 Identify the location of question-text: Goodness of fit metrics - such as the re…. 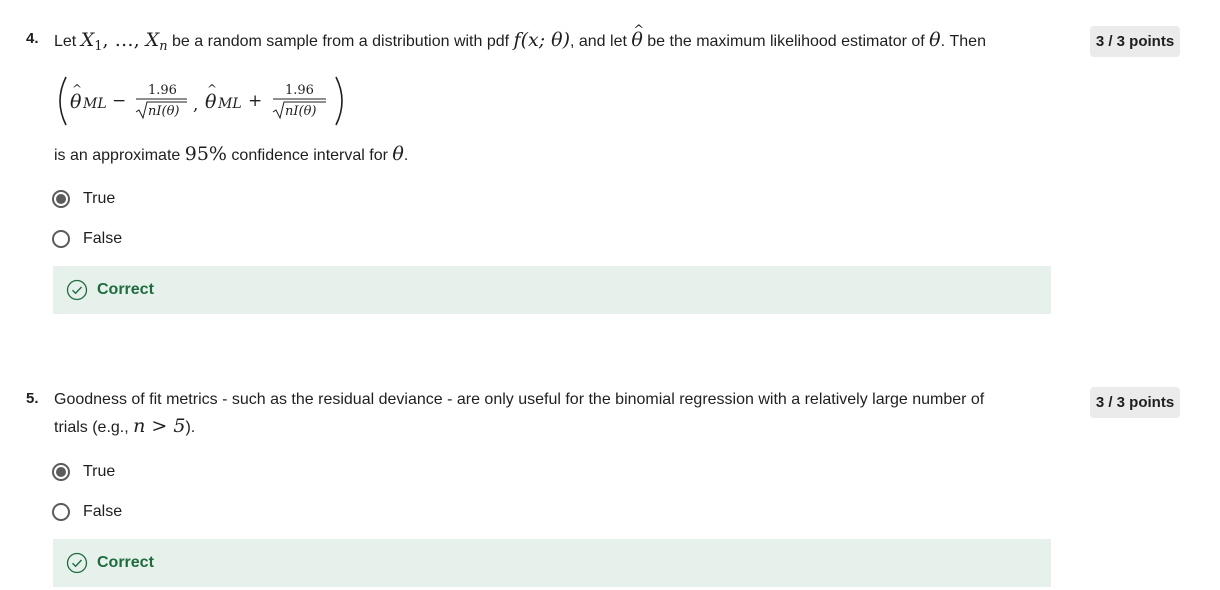
(519, 414).